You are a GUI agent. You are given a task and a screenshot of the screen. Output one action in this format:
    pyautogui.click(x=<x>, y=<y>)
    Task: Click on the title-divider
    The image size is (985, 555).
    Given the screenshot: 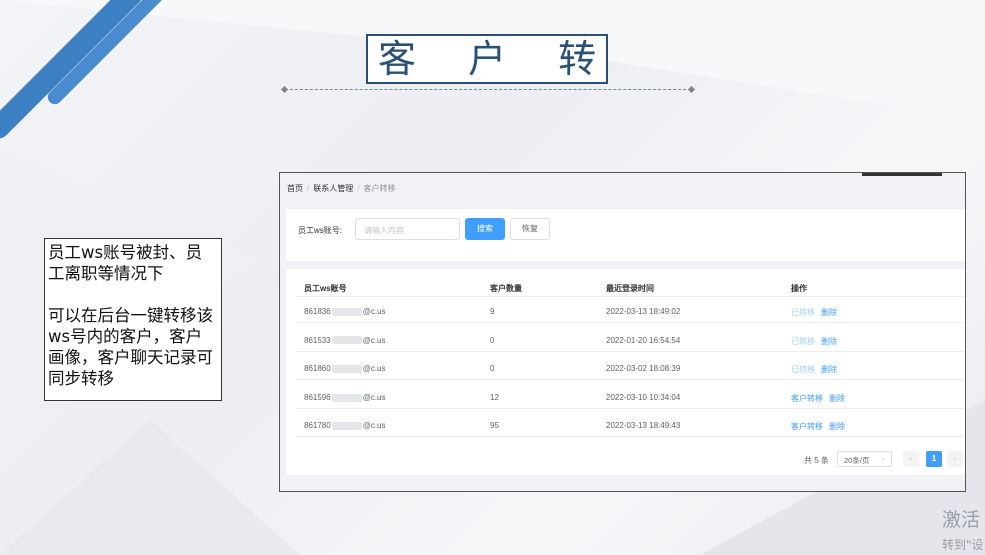 What is the action you would take?
    pyautogui.click(x=488, y=89)
    